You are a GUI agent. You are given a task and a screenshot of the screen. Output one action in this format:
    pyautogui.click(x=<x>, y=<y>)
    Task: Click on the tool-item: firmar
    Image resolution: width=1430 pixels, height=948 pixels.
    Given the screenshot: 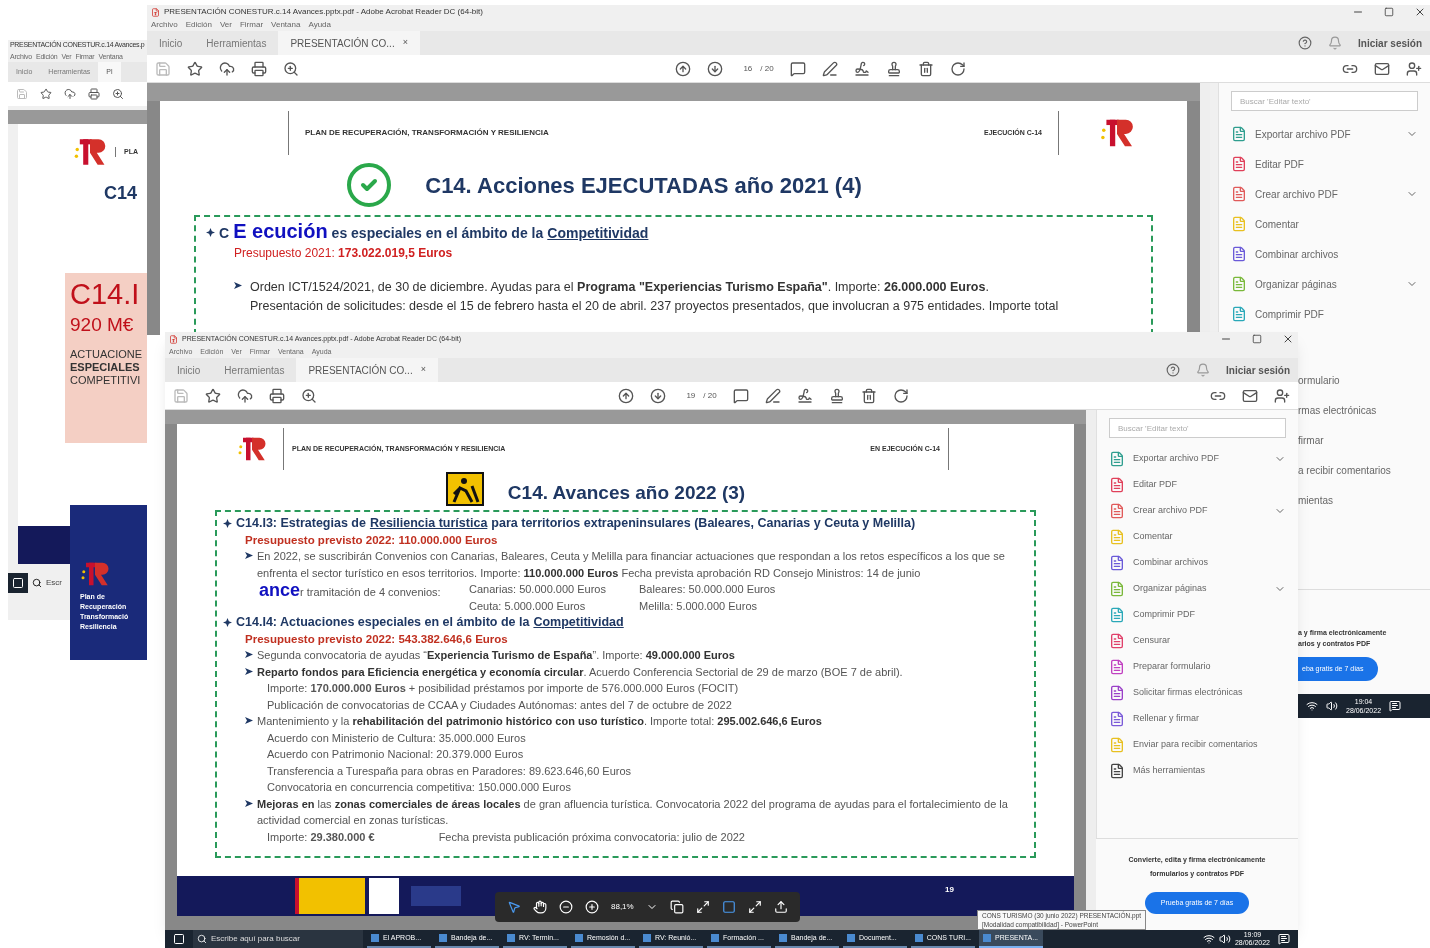 What is the action you would take?
    pyautogui.click(x=1364, y=448)
    